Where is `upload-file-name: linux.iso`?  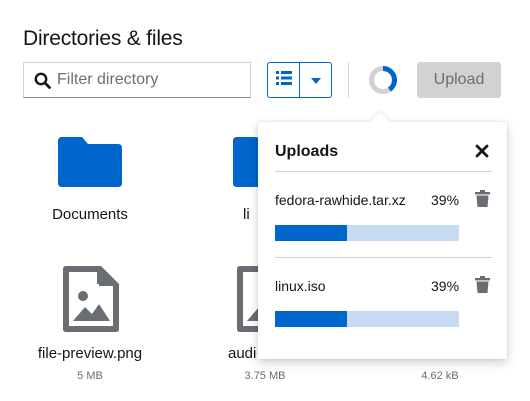 upload-file-name: linux.iso is located at coordinates (300, 286).